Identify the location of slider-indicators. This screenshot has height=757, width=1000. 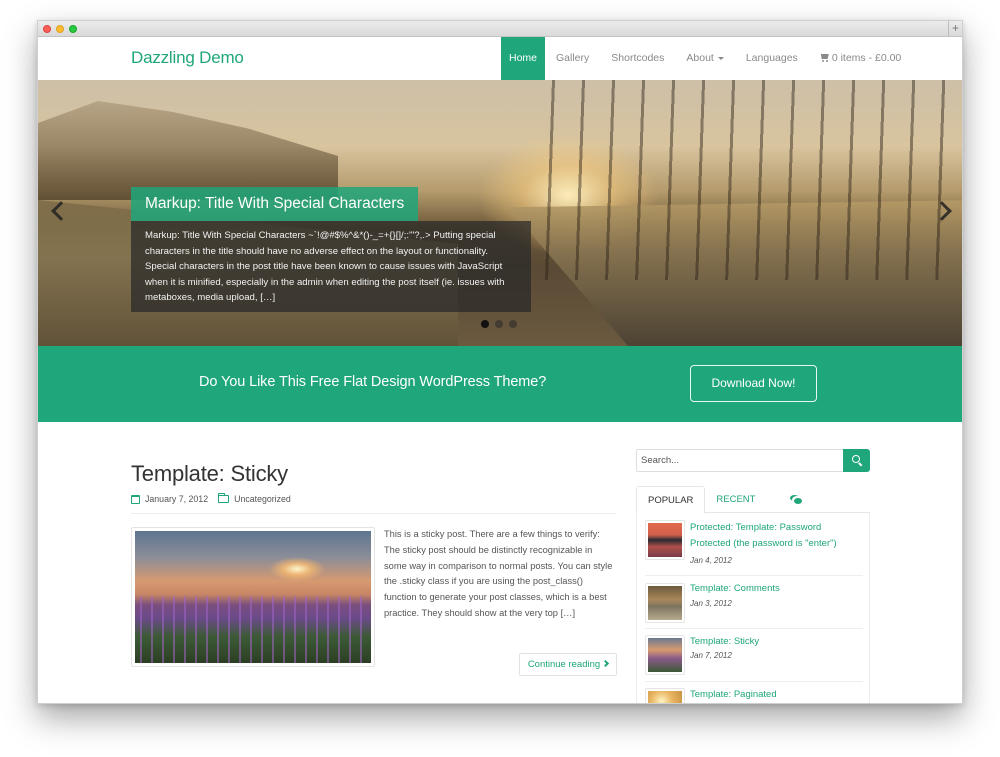
(499, 324).